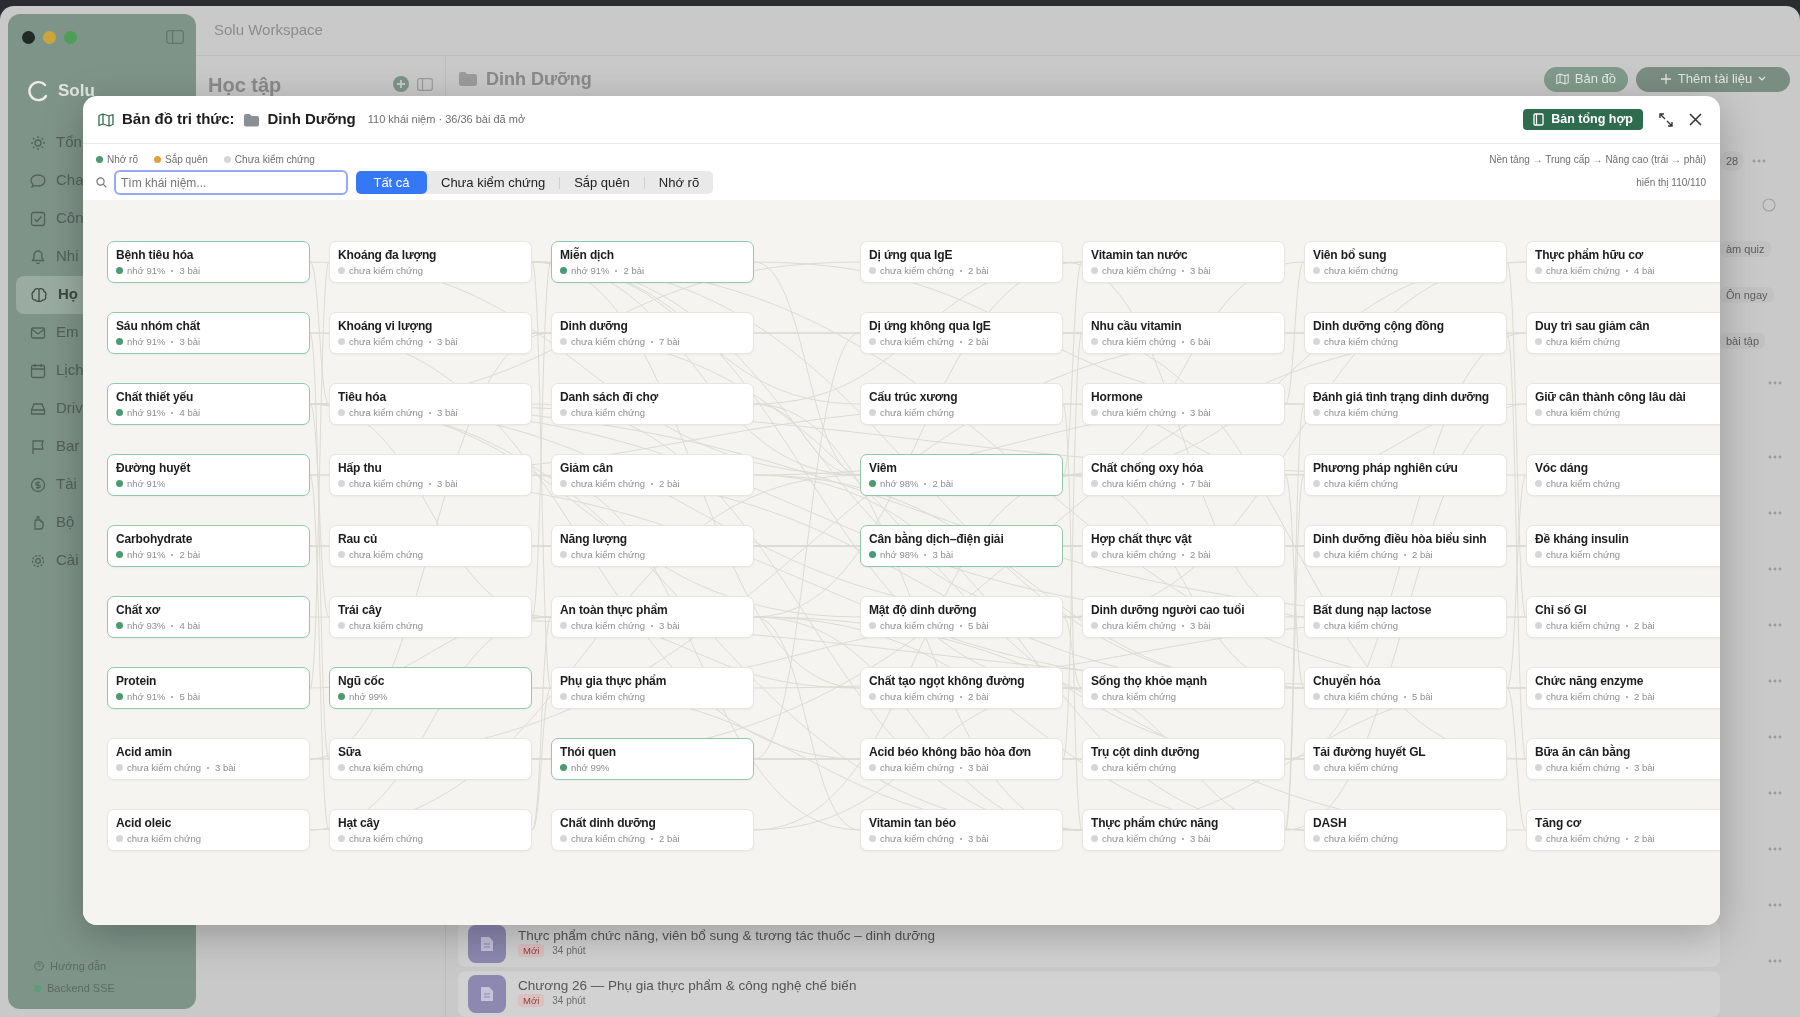 The width and height of the screenshot is (1800, 1017). Describe the element at coordinates (1148, 468) in the screenshot. I see `concept-title: Chất chống oxy hóa` at that location.